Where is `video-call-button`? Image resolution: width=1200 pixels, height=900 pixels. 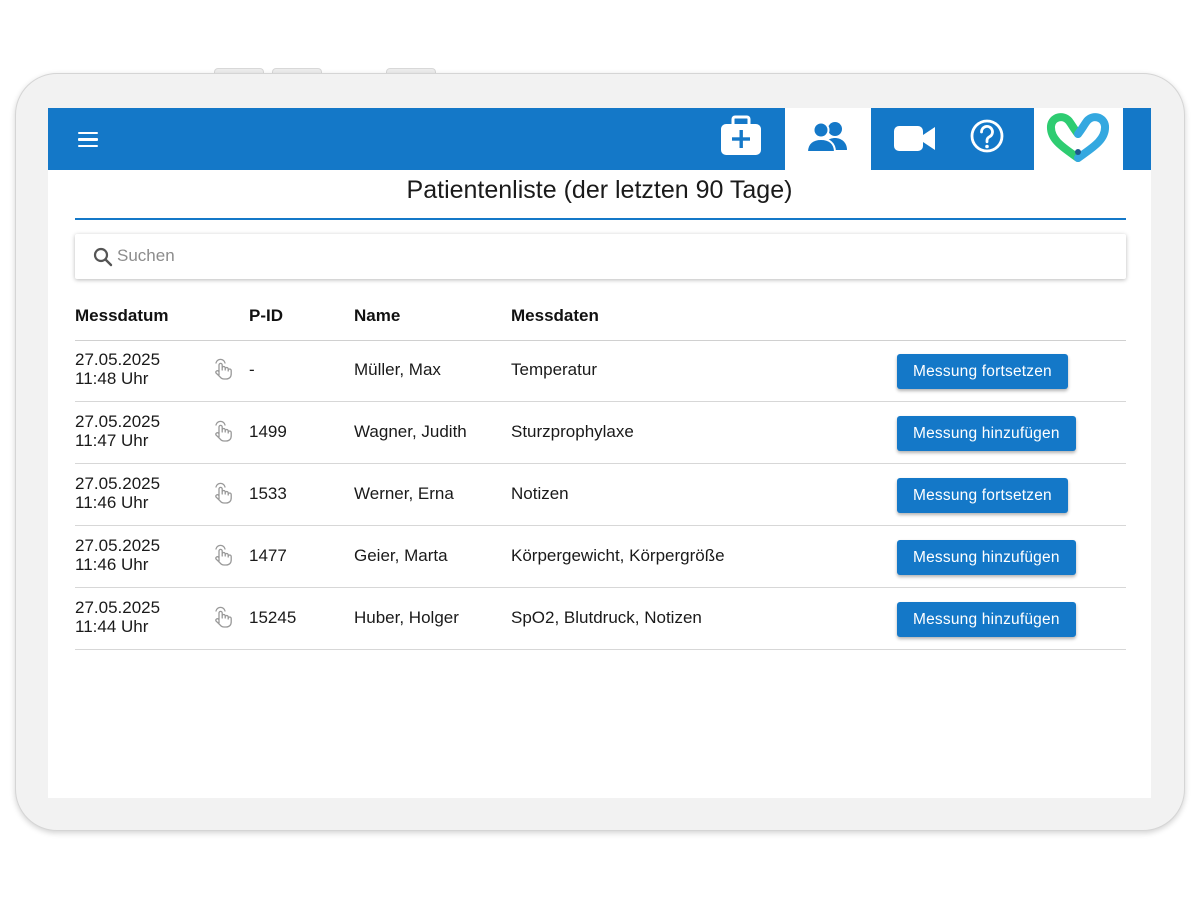
video-call-button is located at coordinates (914, 139).